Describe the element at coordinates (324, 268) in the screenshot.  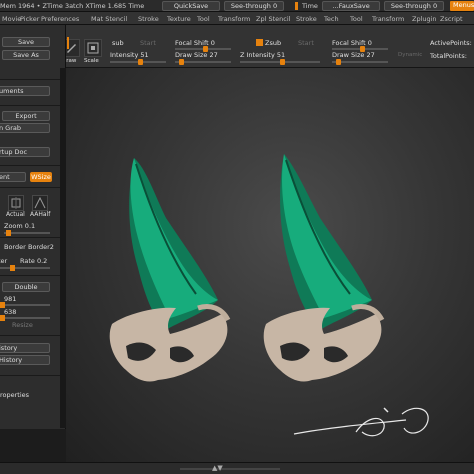
I see `sculpt-model-right` at that location.